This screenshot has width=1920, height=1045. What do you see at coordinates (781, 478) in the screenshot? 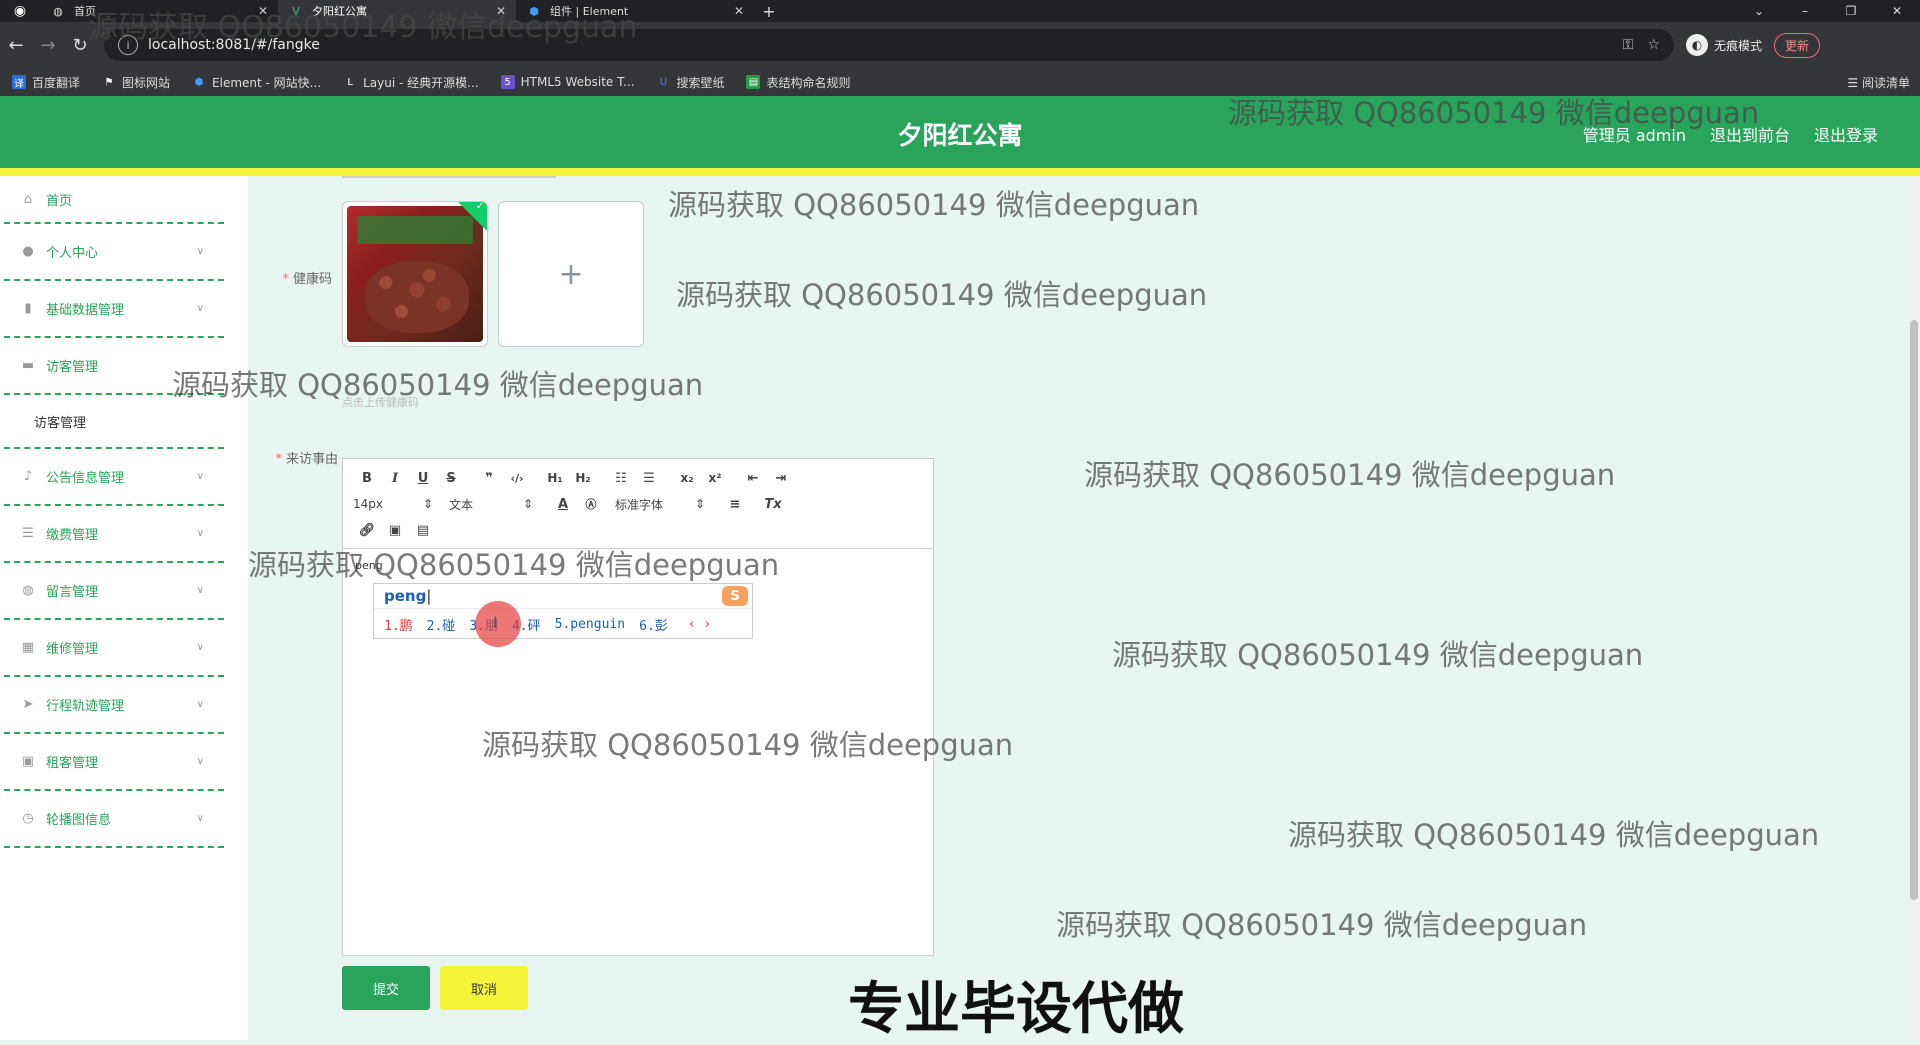
I see `indent-button: ⇥` at bounding box center [781, 478].